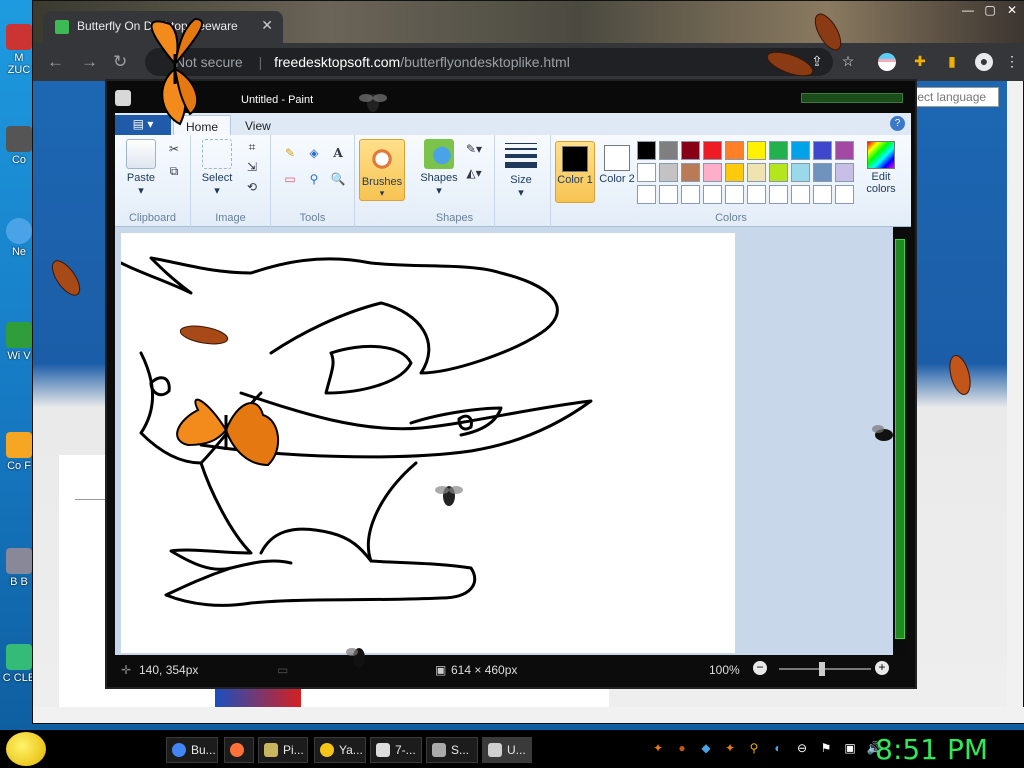 This screenshot has width=1024, height=768. What do you see at coordinates (474, 149) in the screenshot?
I see `outline-icon: ✎▾` at bounding box center [474, 149].